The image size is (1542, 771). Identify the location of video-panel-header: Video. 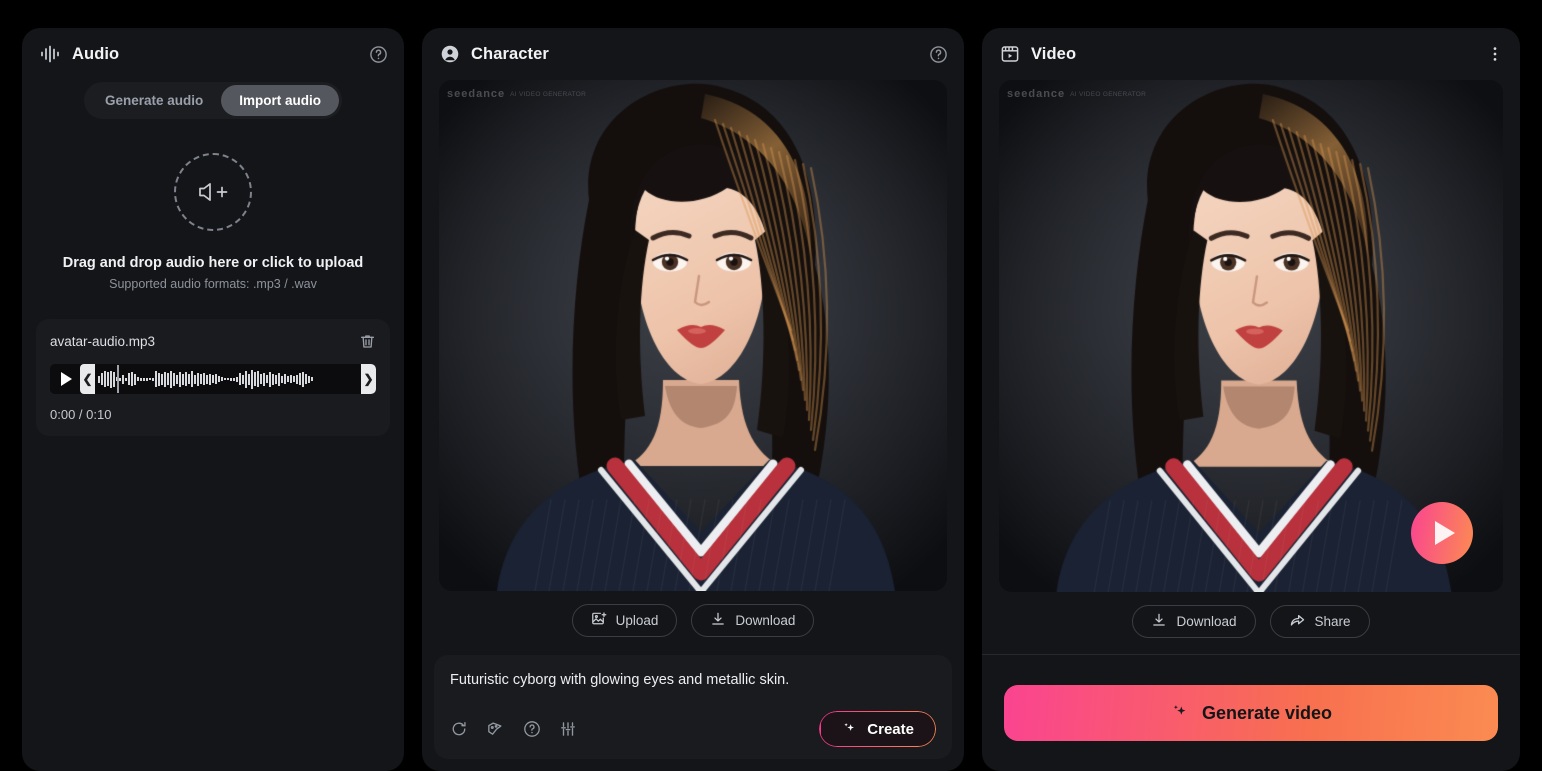
(1251, 54).